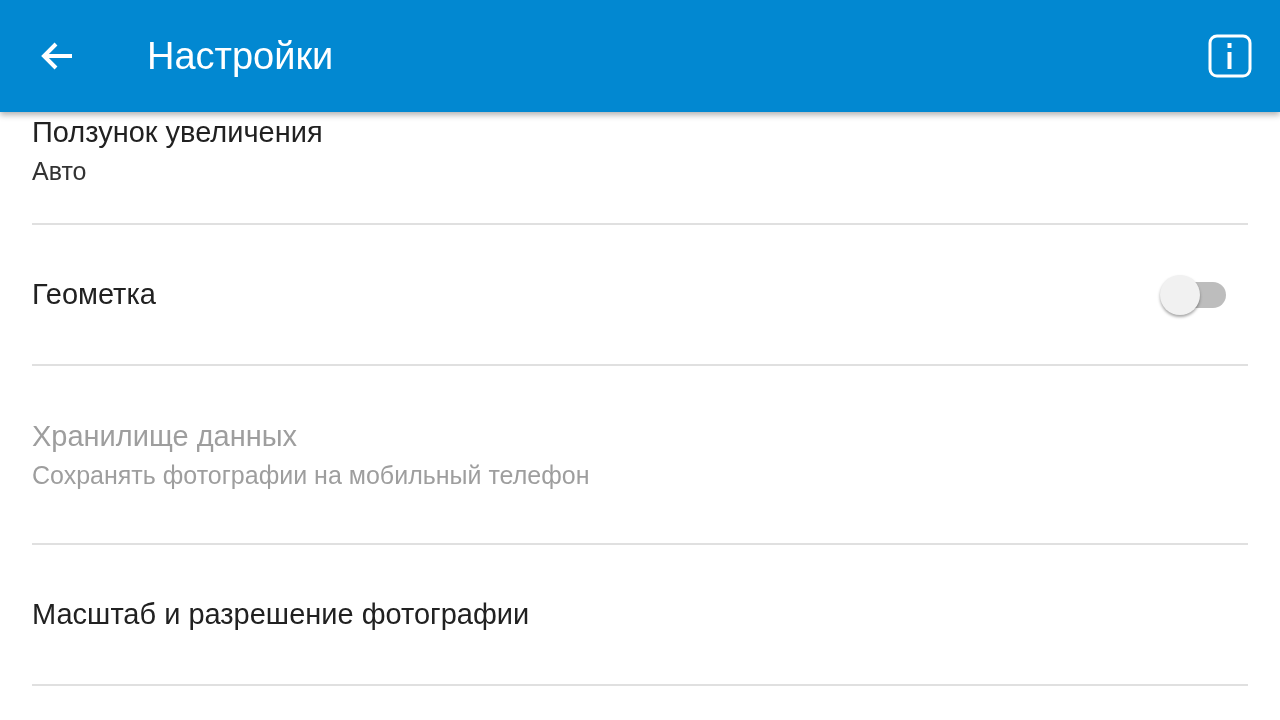 This screenshot has height=720, width=1280. I want to click on settings-row: Ползунок увеличения Авто, so click(640, 168).